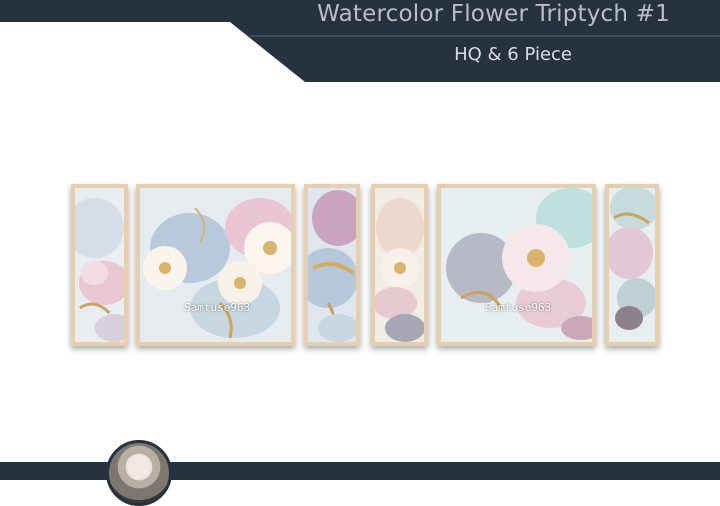  I want to click on page-subtitle: HQ & 6 Piece, so click(513, 54).